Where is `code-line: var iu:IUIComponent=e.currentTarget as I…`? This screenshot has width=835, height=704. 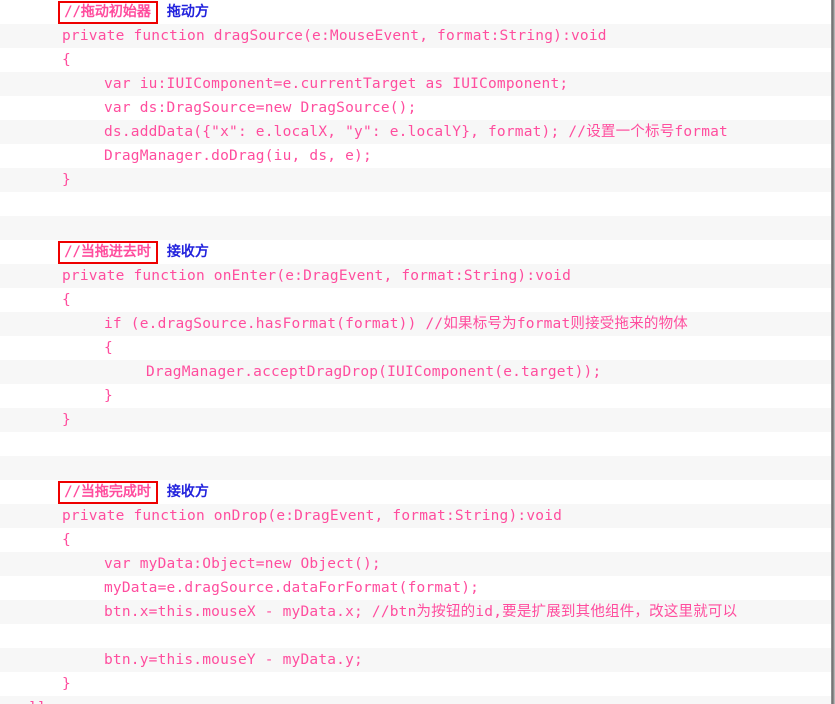 code-line: var iu:IUIComponent=e.currentTarget as I… is located at coordinates (415, 84).